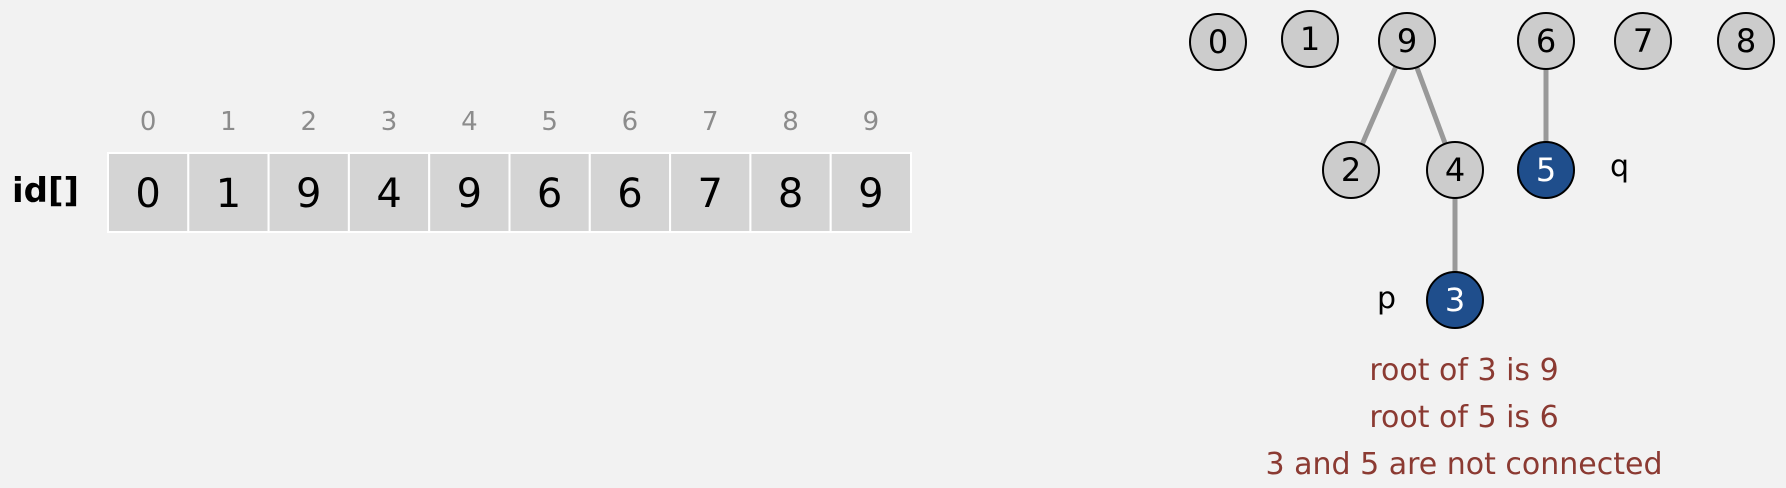 The width and height of the screenshot is (1786, 488). I want to click on node-label: 6, so click(1546, 41).